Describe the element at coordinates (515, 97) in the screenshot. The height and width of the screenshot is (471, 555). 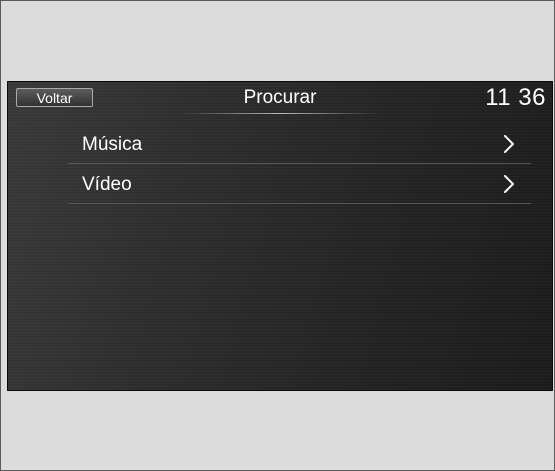
I see `clock: 11 36` at that location.